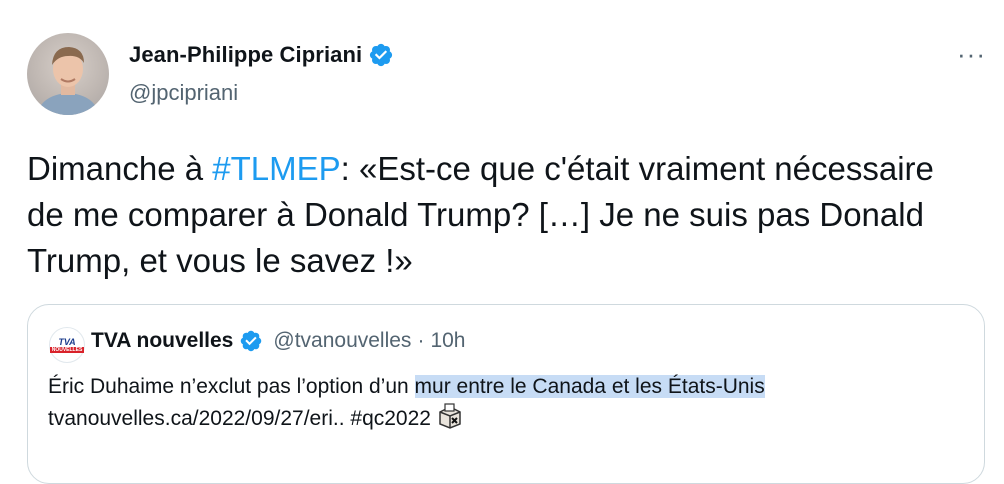 The height and width of the screenshot is (484, 1004). What do you see at coordinates (589, 386) in the screenshot?
I see `quoted-text-highlighted: mur entre le Canada et les États-Unis` at bounding box center [589, 386].